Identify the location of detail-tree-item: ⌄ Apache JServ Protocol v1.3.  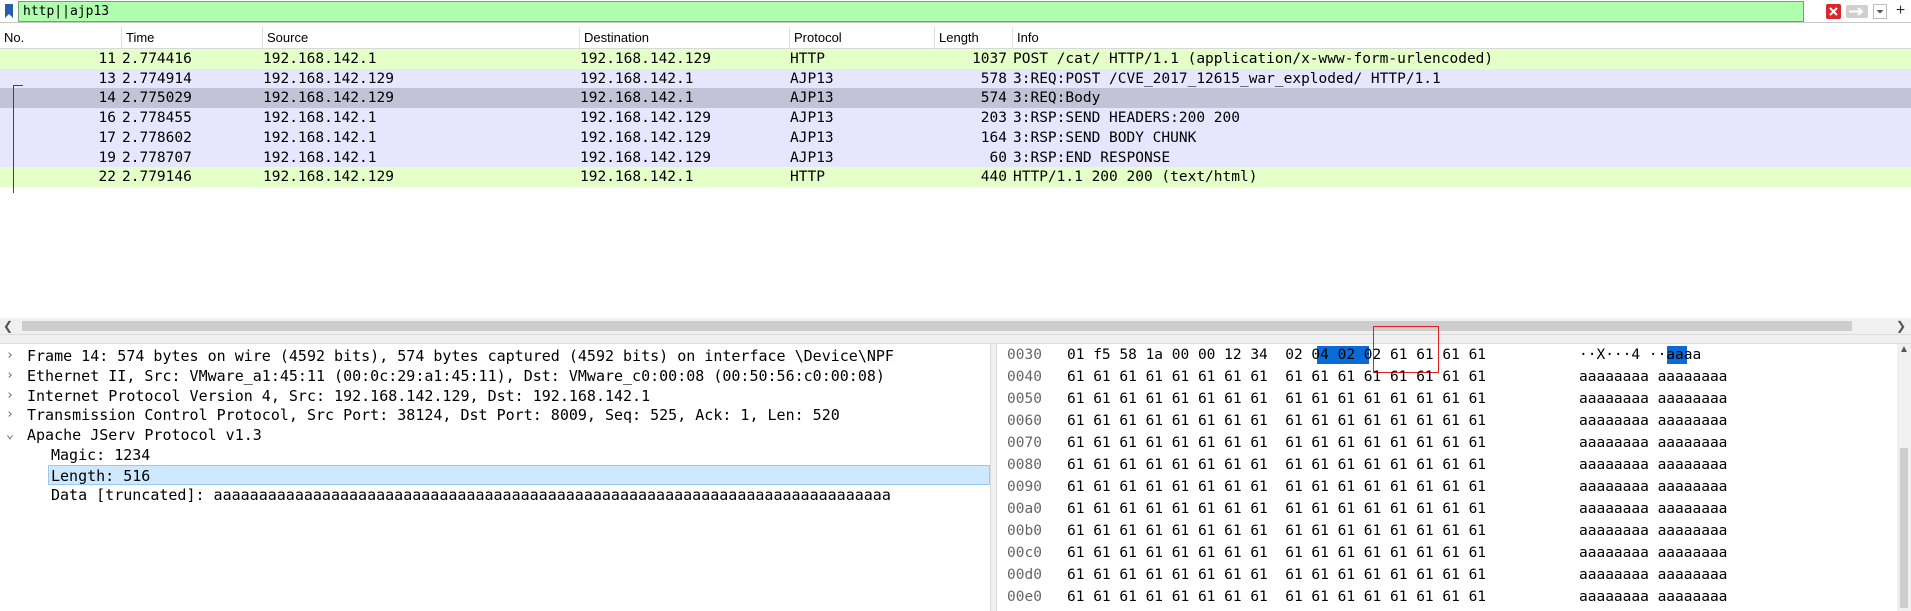
(495, 435).